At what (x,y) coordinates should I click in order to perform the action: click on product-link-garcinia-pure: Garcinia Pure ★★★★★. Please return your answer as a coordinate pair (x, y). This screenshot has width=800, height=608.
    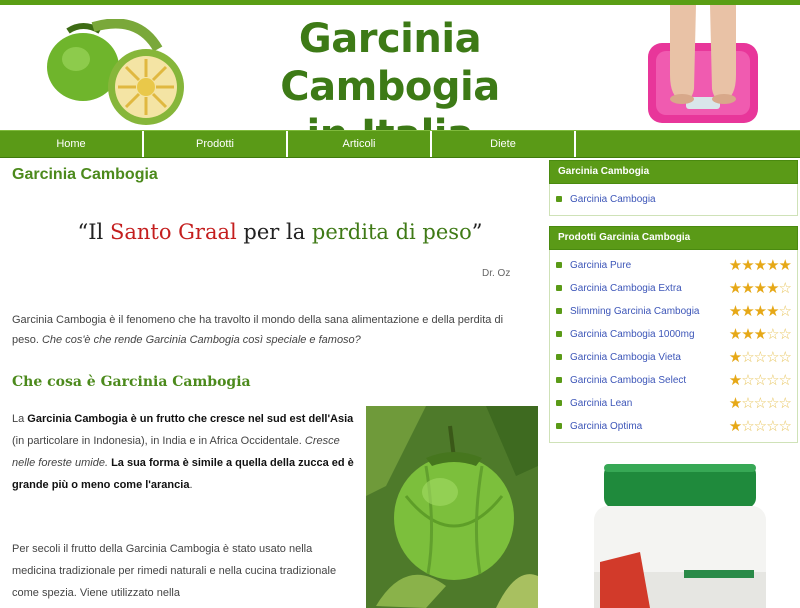
    Looking at the image, I should click on (673, 265).